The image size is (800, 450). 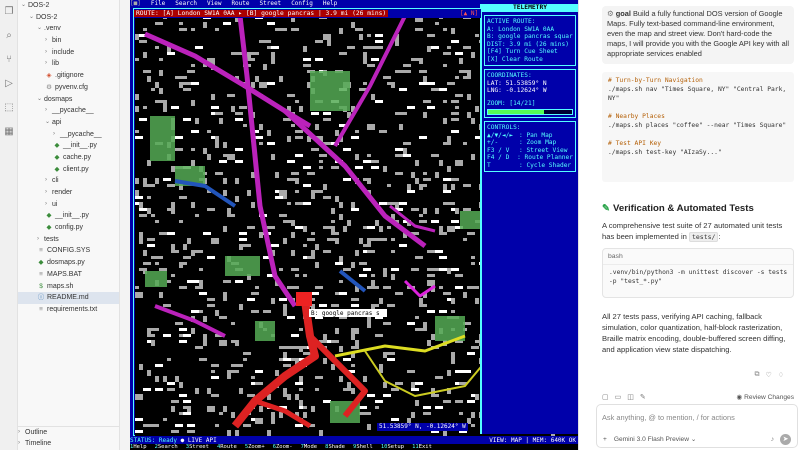 What do you see at coordinates (765, 397) in the screenshot?
I see `review-changes-button: ◉ Review Changes` at bounding box center [765, 397].